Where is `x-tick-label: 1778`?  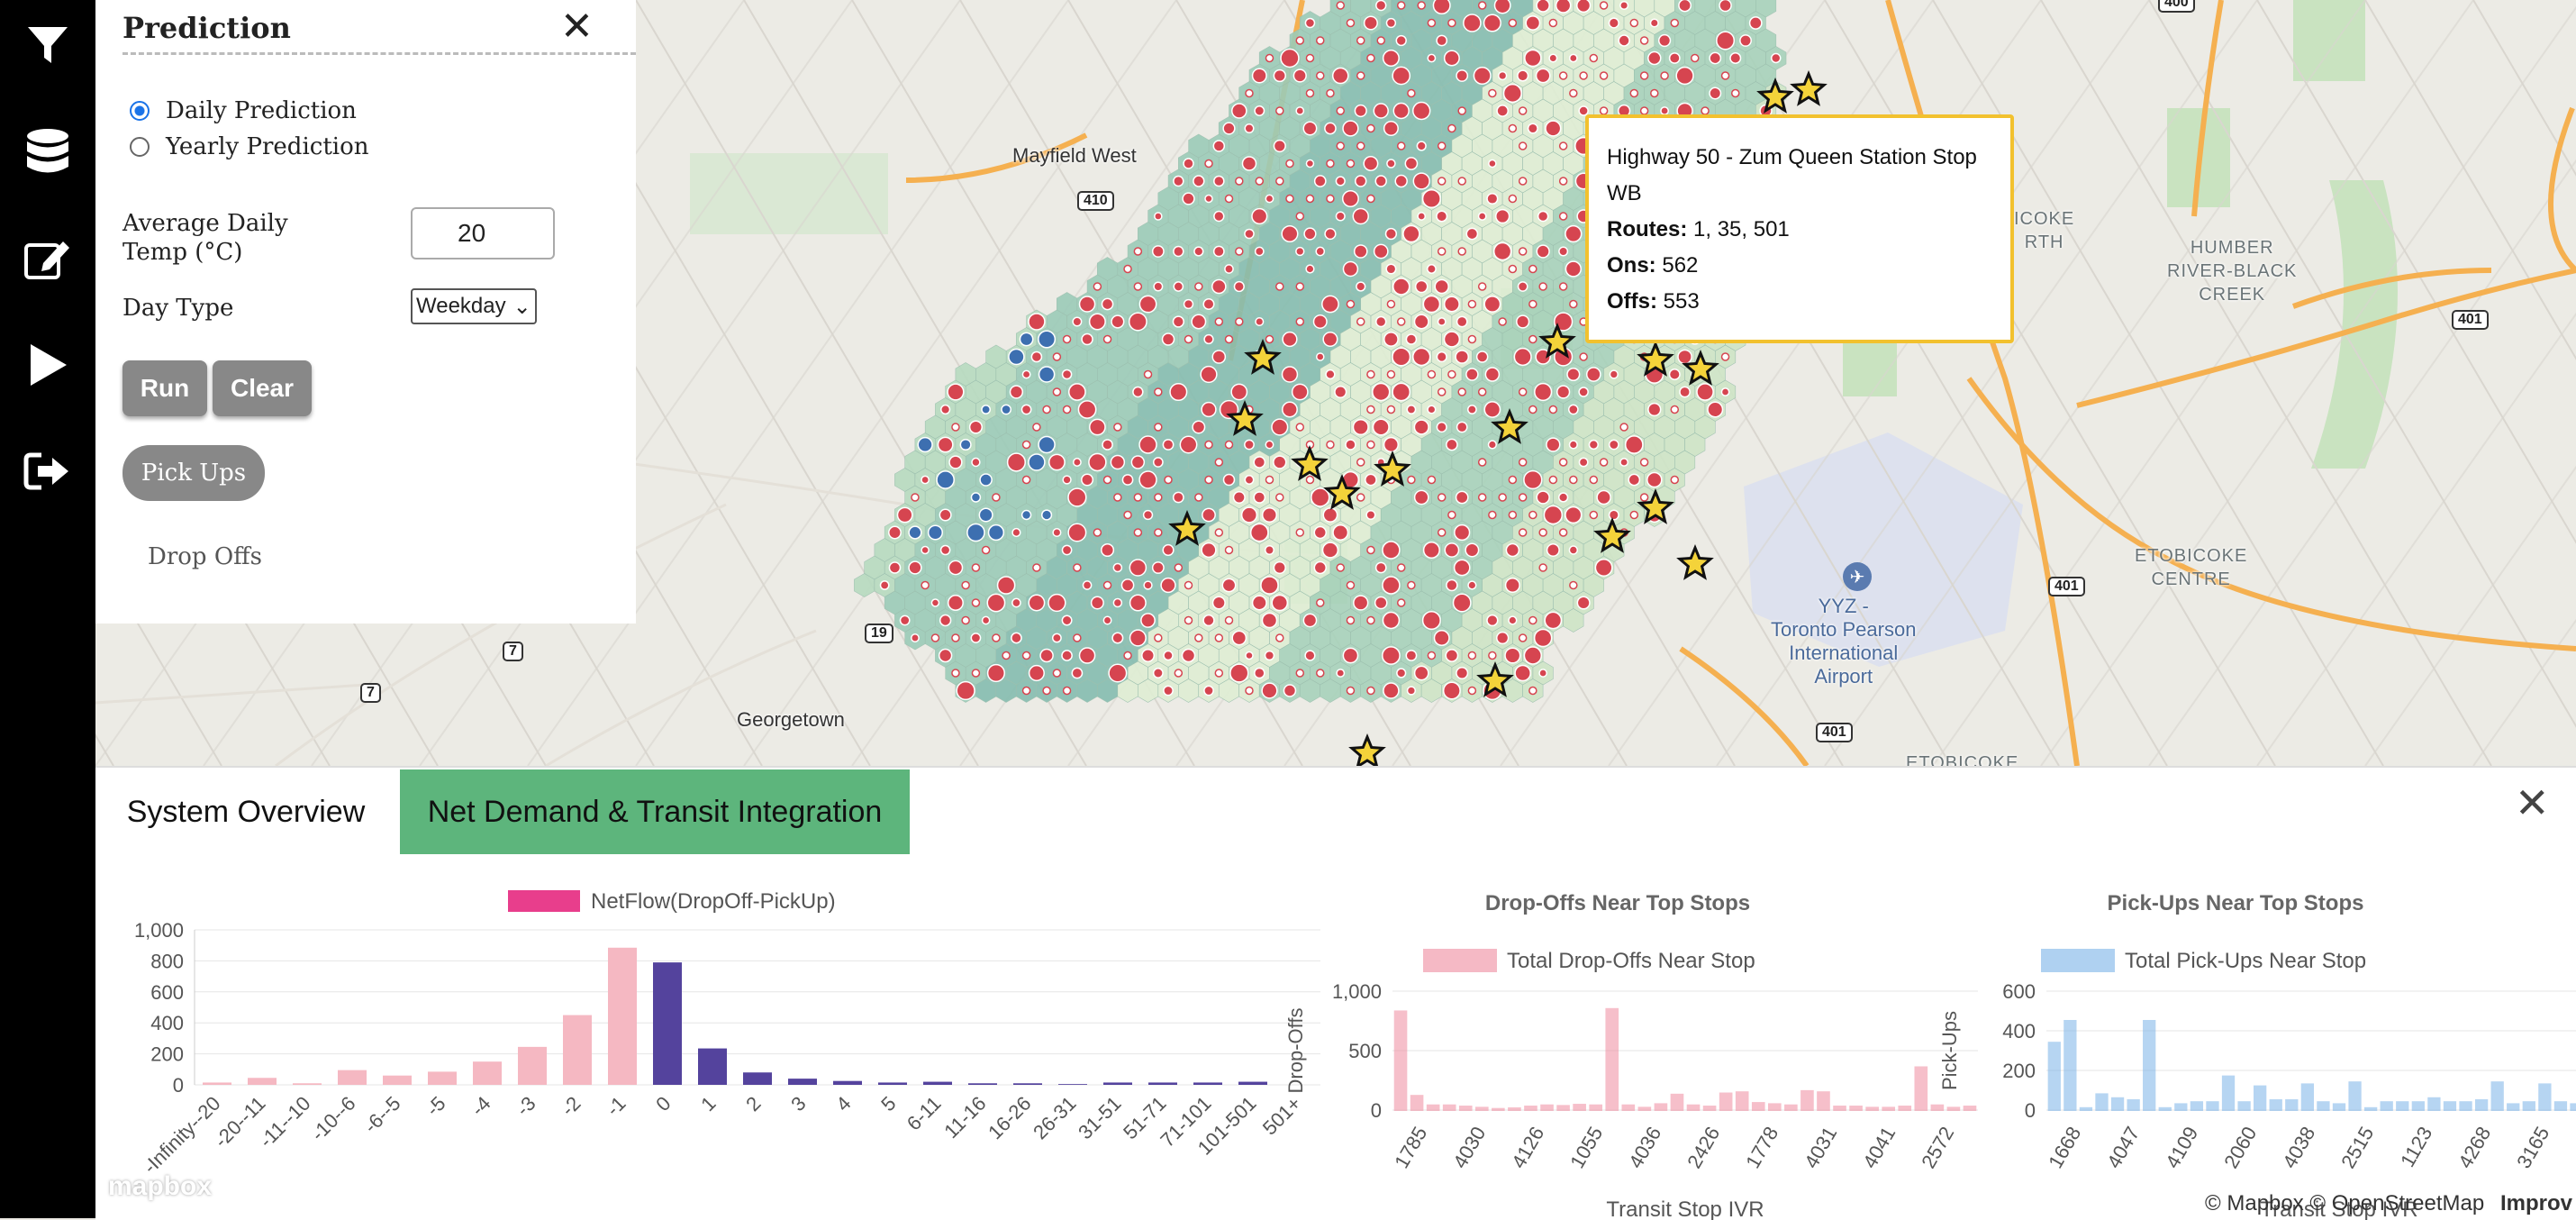
x-tick-label: 1778 is located at coordinates (1761, 1147).